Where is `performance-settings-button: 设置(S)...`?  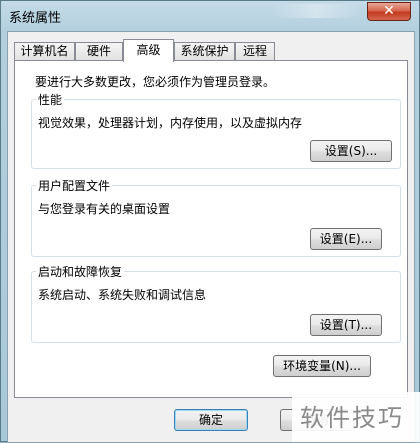
performance-settings-button: 设置(S)... is located at coordinates (351, 151).